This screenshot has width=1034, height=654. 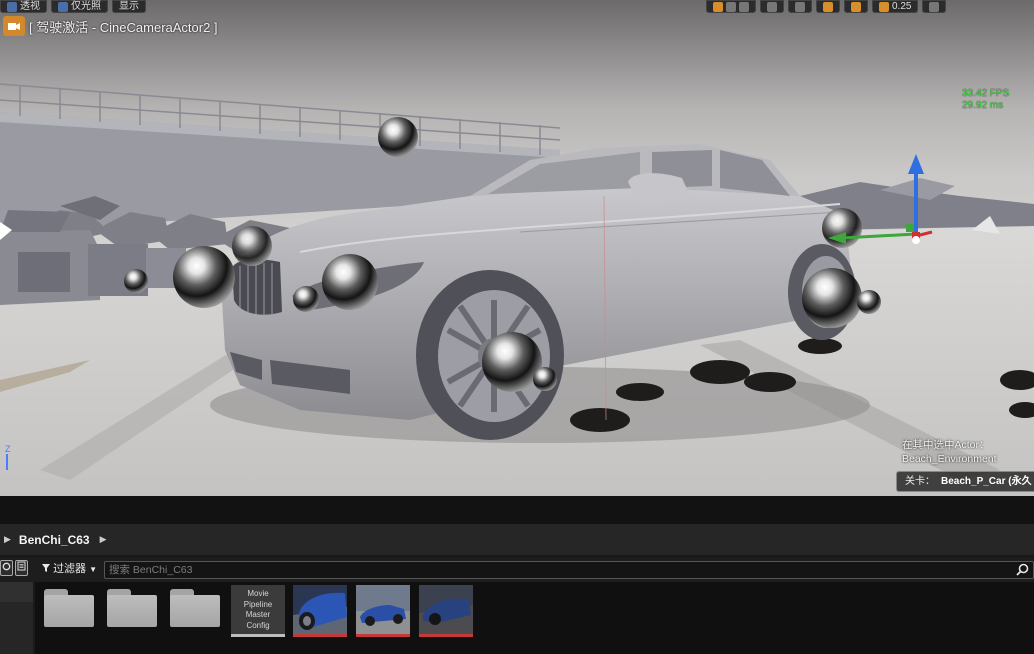 I want to click on angle-icon, so click(x=856, y=6).